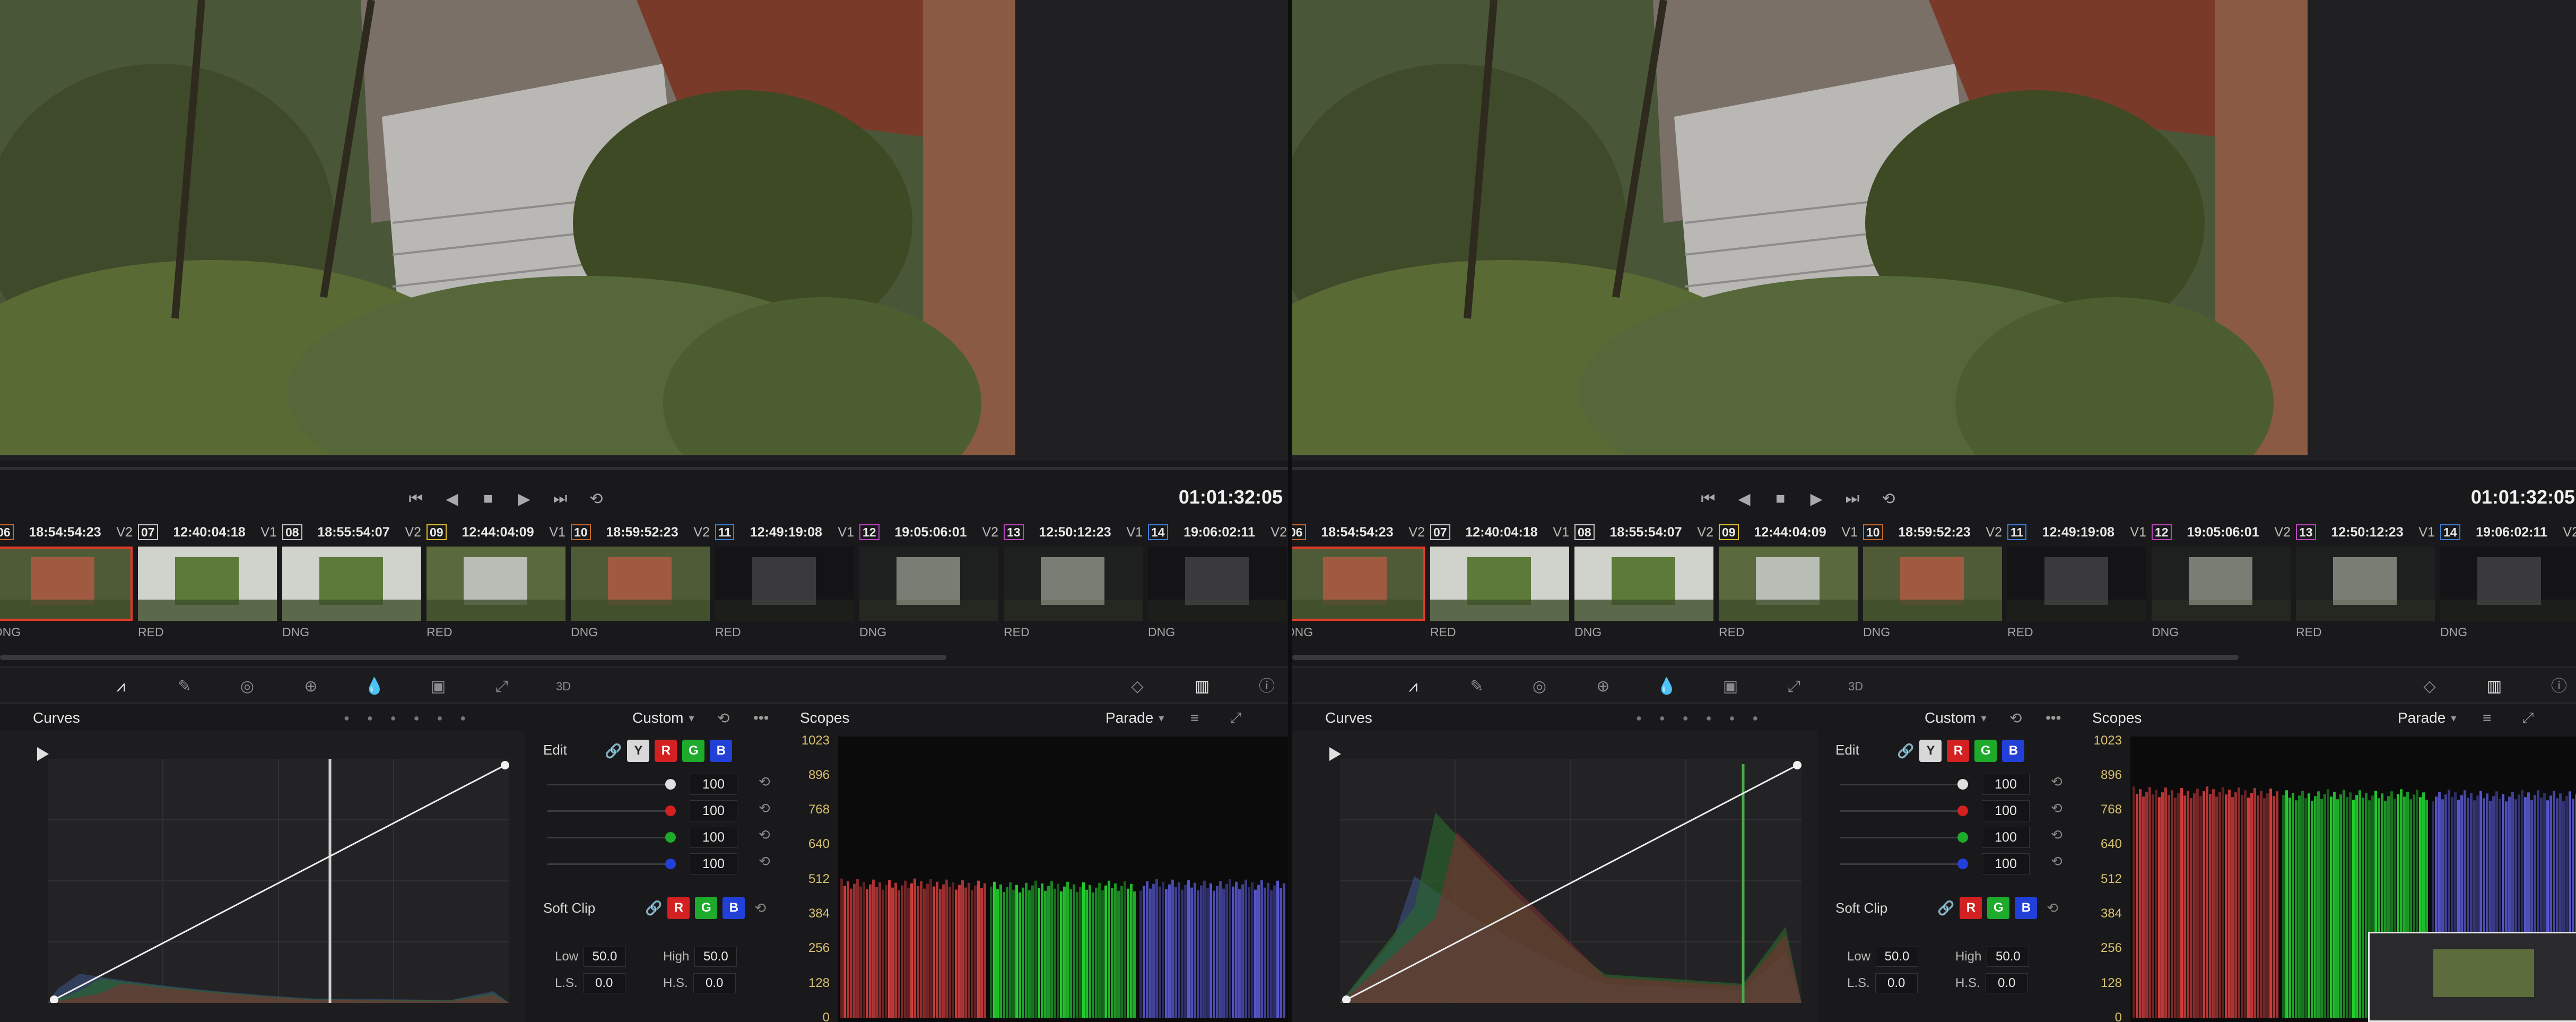  What do you see at coordinates (1603, 686) in the screenshot?
I see `tracker-icon: ⊕` at bounding box center [1603, 686].